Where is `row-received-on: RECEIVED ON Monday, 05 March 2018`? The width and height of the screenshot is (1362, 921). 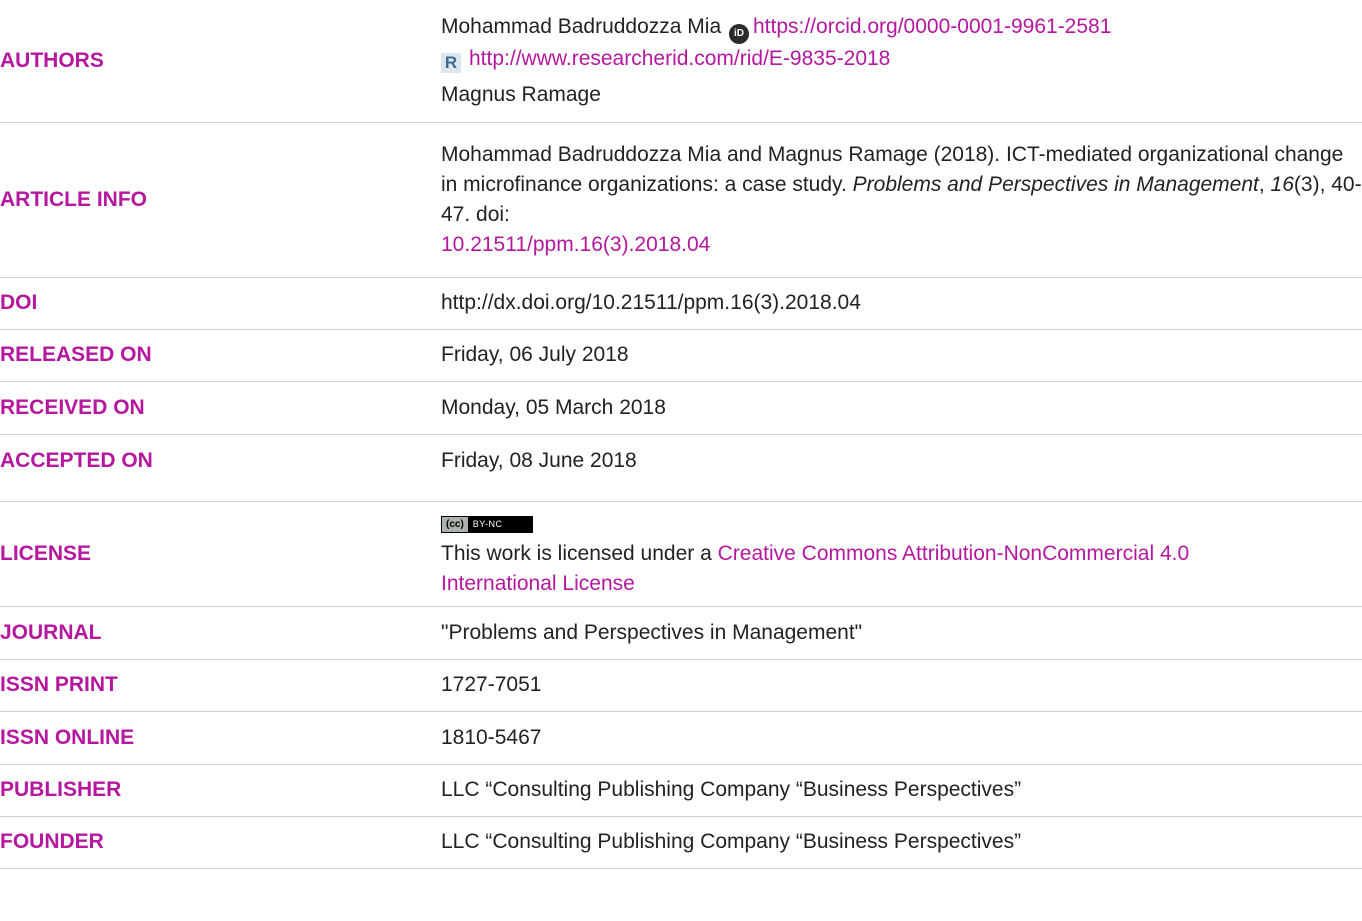
row-received-on: RECEIVED ON Monday, 05 March 2018 is located at coordinates (681, 407).